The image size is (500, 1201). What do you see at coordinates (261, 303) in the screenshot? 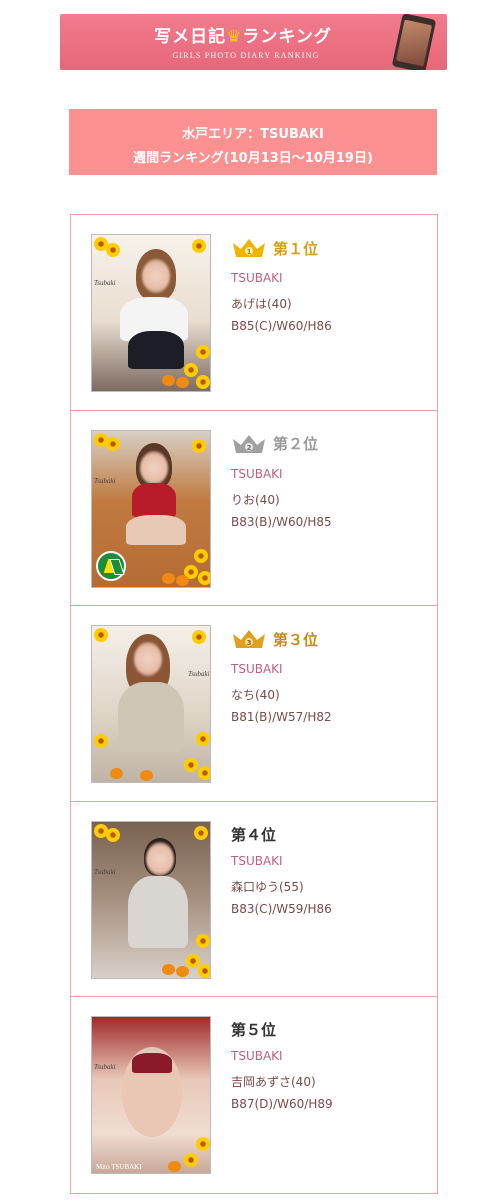
I see `girl-name: あげは(40)` at bounding box center [261, 303].